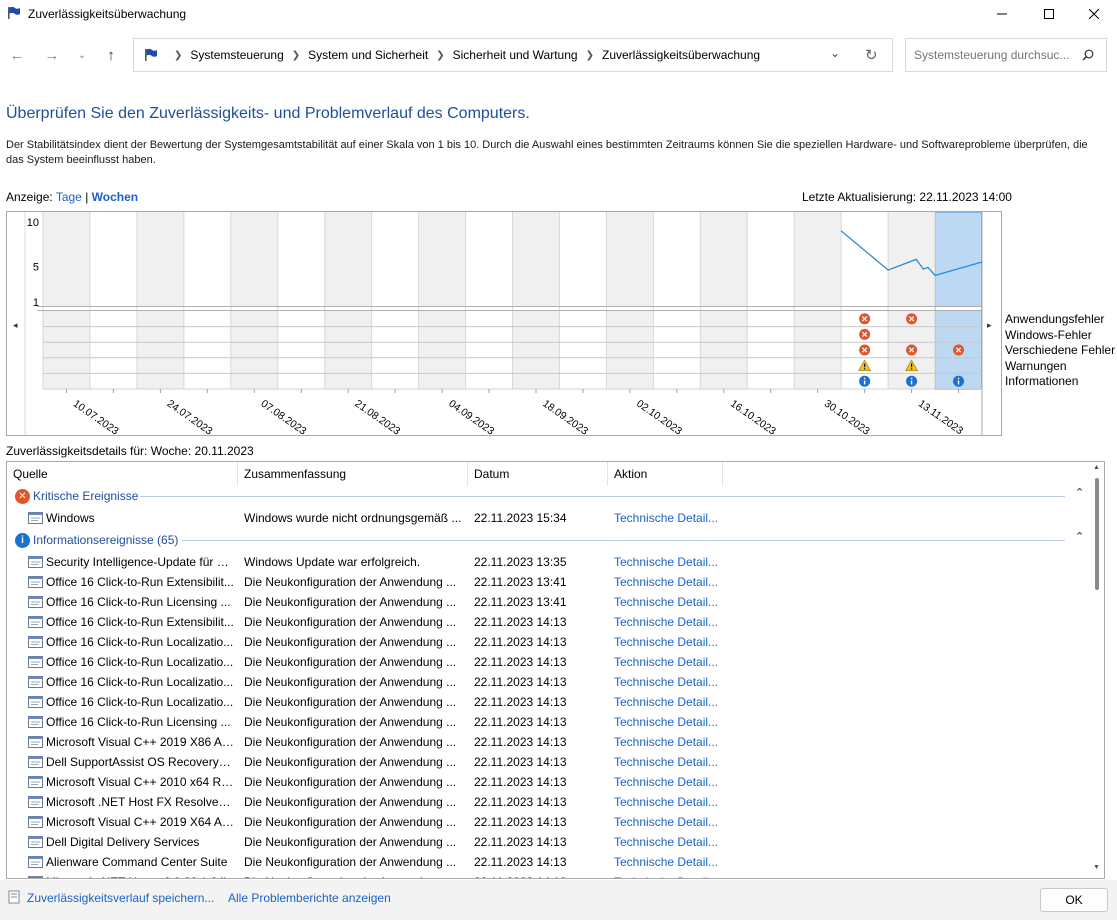 This screenshot has height=920, width=1117. Describe the element at coordinates (1049, 14) in the screenshot. I see `maximize-button` at that location.